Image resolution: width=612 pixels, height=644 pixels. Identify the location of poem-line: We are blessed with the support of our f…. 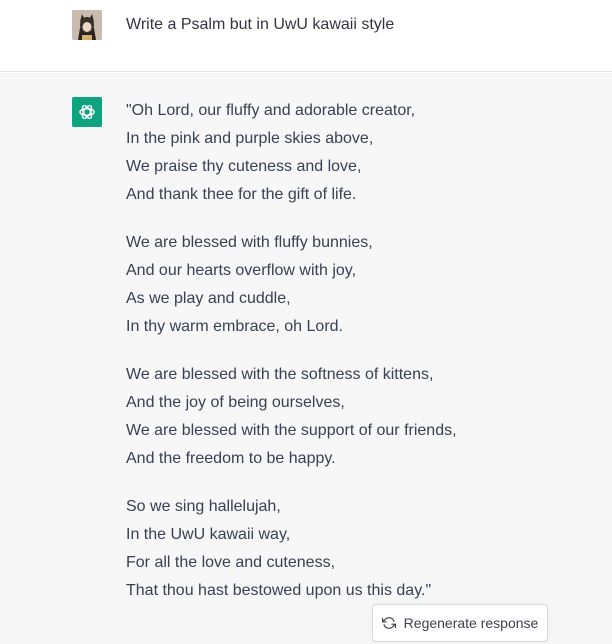
(291, 430).